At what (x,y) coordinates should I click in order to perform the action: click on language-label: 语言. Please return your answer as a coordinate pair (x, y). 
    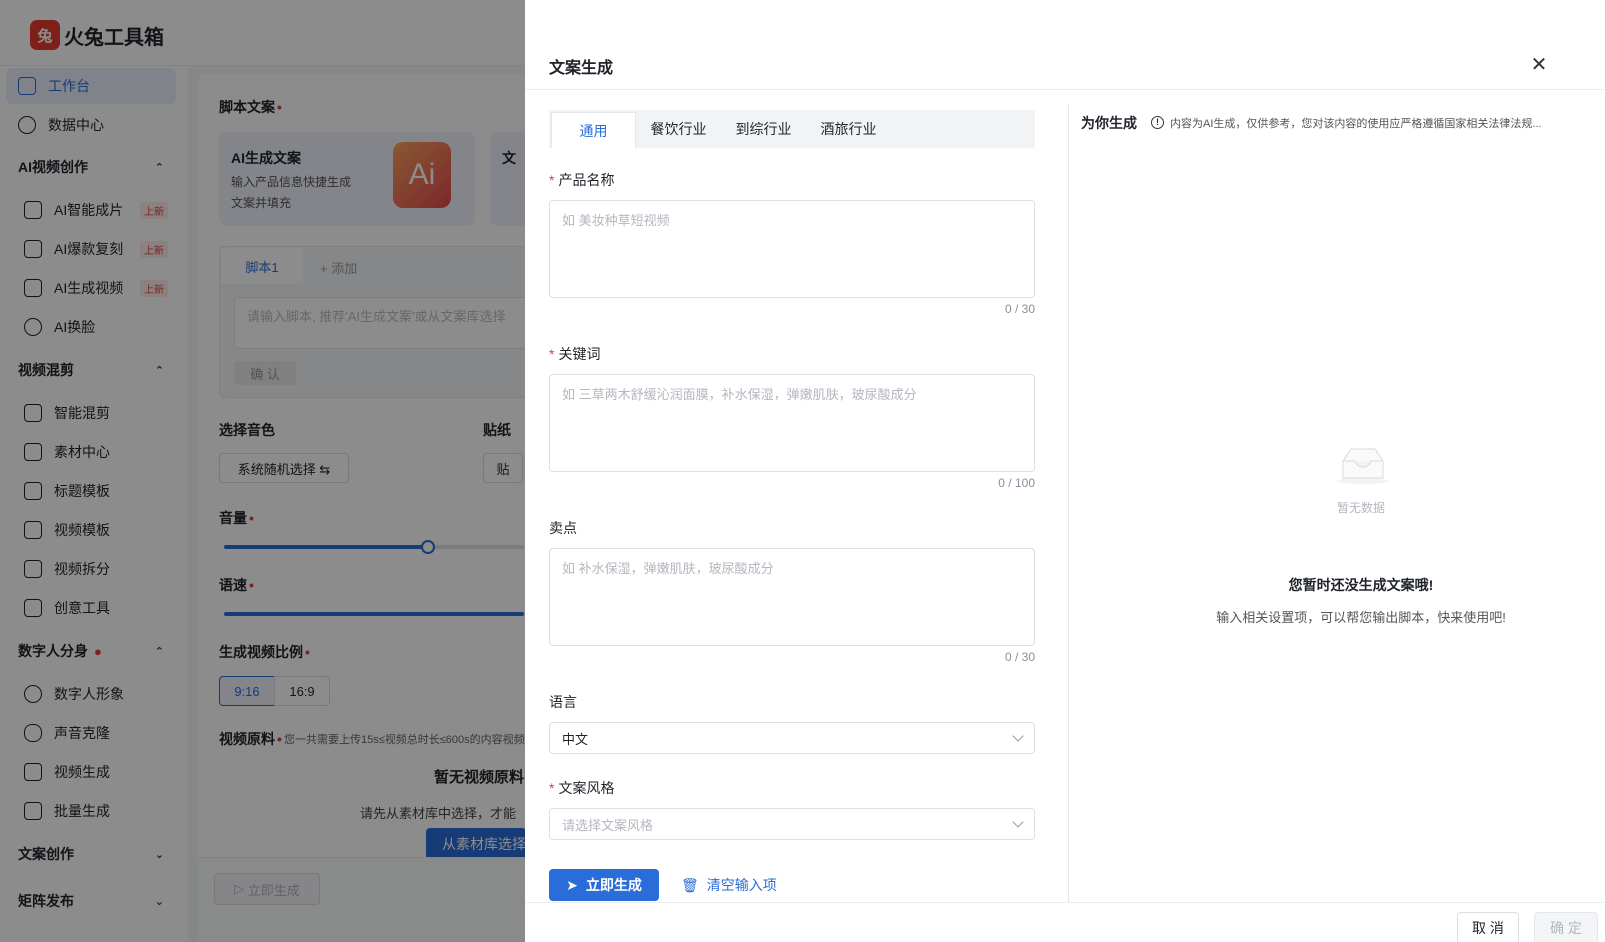
    Looking at the image, I should click on (563, 702).